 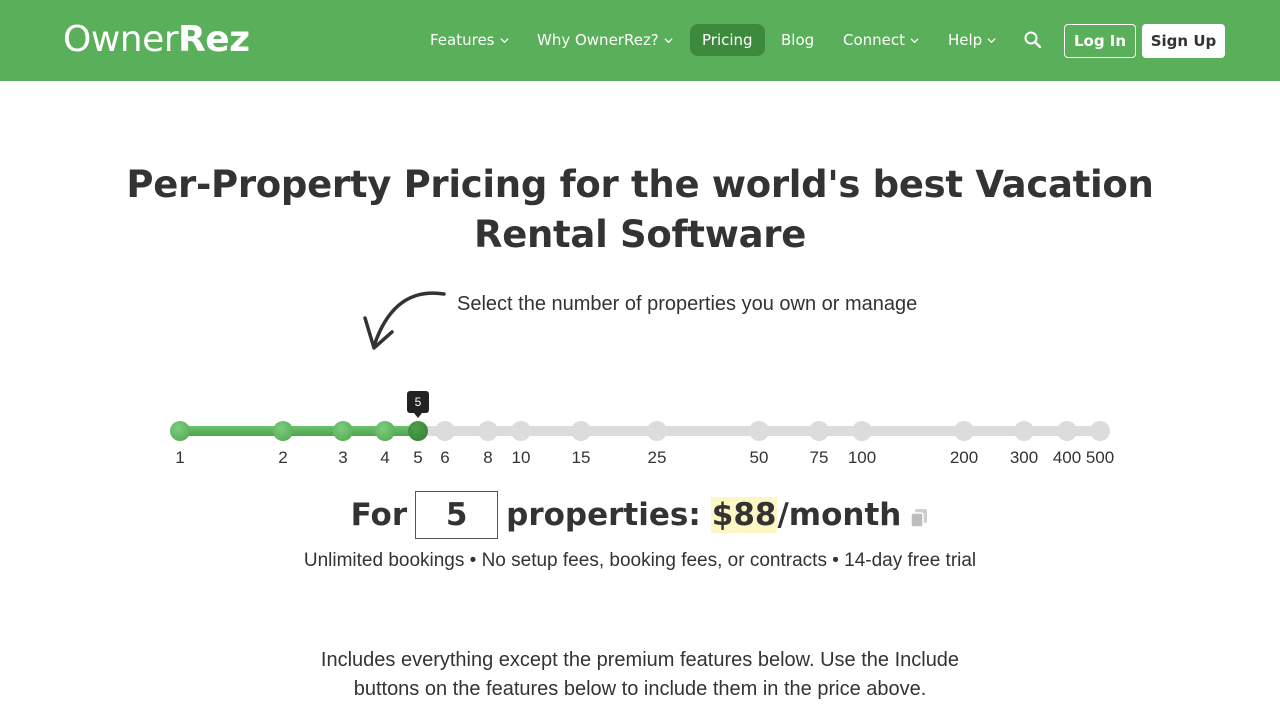 I want to click on login-button: Log In, so click(x=1100, y=41).